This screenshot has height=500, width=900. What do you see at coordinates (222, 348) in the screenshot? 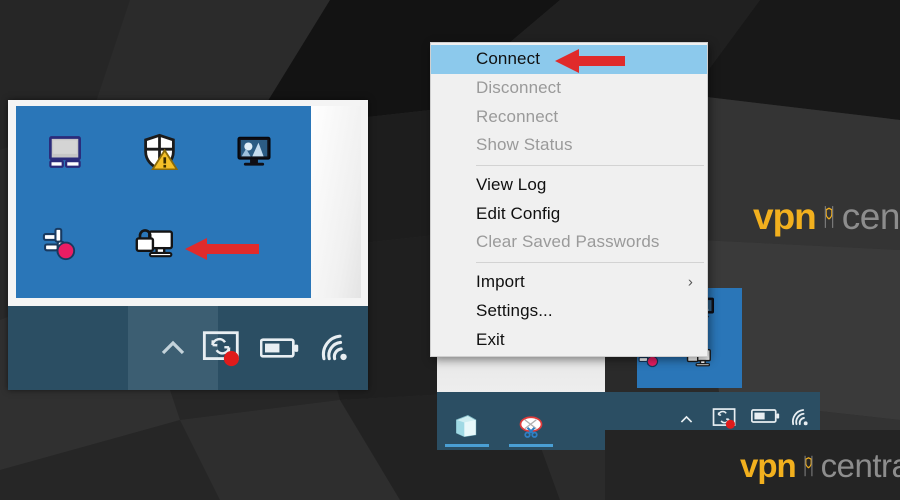
I see `onedrive-sync-error-icon` at bounding box center [222, 348].